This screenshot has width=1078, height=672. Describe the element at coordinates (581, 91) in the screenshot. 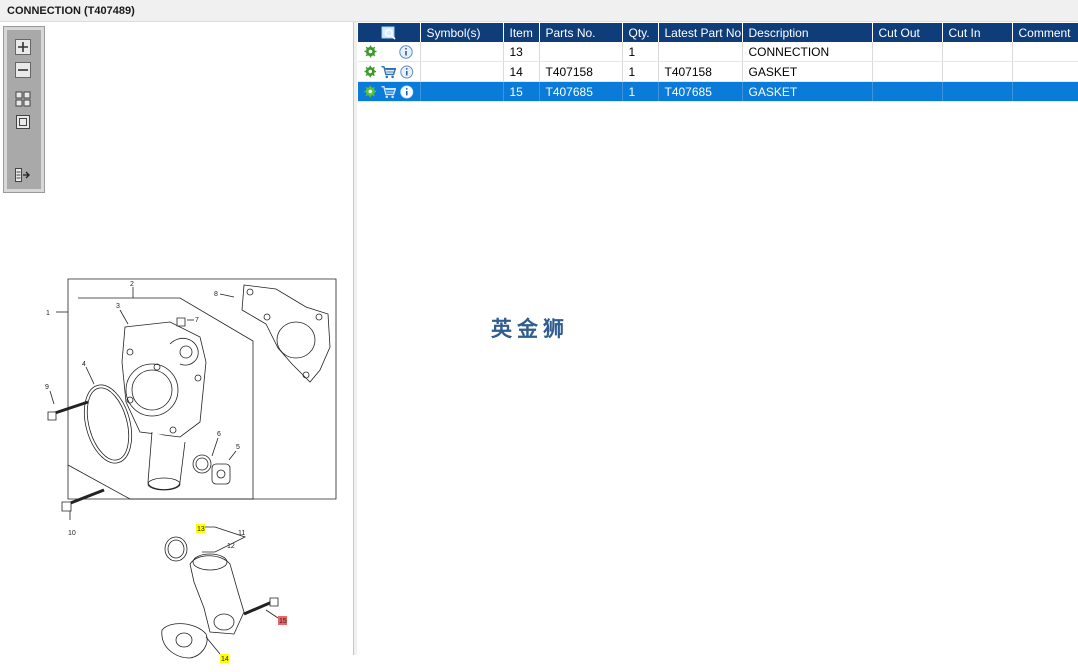

I see `cell-parts-no: T407685` at that location.